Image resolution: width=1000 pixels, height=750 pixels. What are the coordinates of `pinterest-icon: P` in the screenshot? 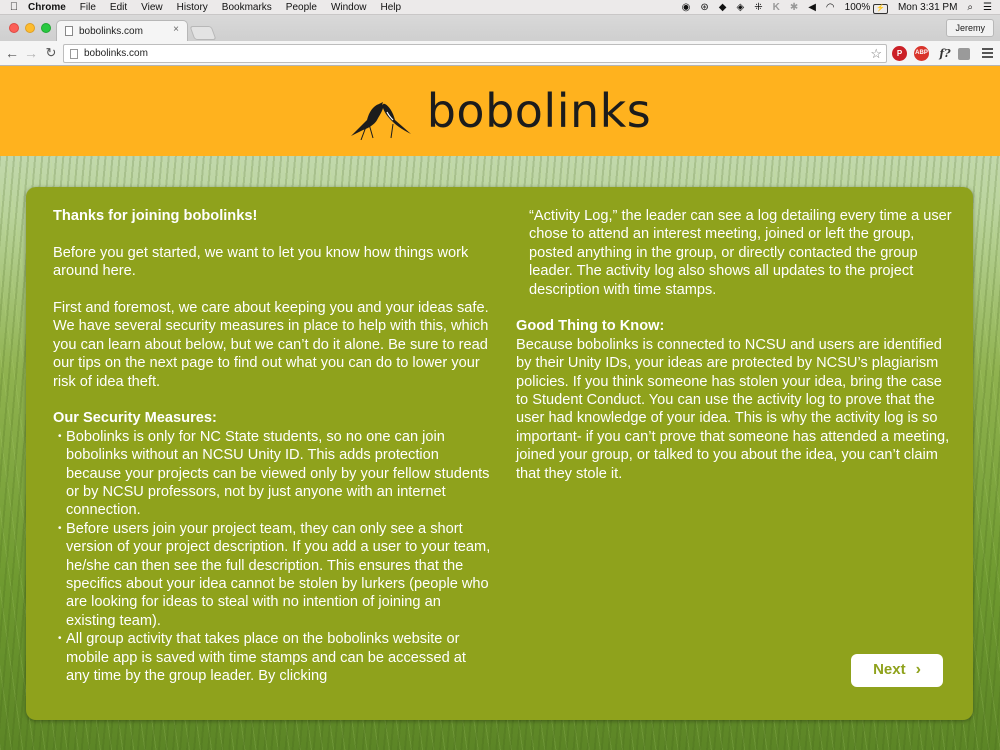 It's located at (899, 53).